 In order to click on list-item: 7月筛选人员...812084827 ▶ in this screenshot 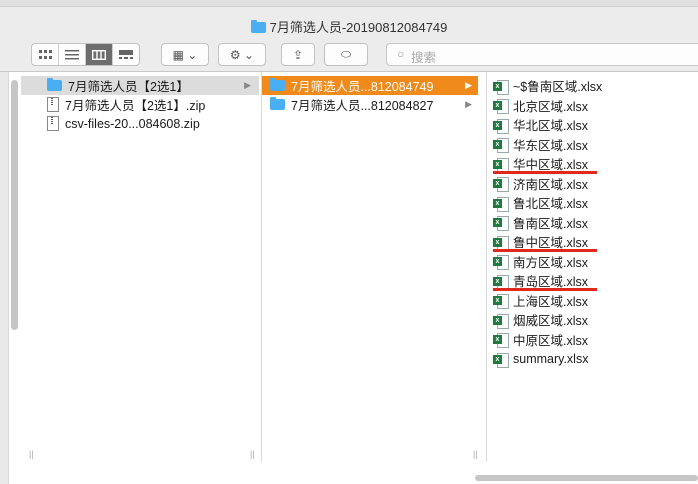, I will do `click(370, 104)`.